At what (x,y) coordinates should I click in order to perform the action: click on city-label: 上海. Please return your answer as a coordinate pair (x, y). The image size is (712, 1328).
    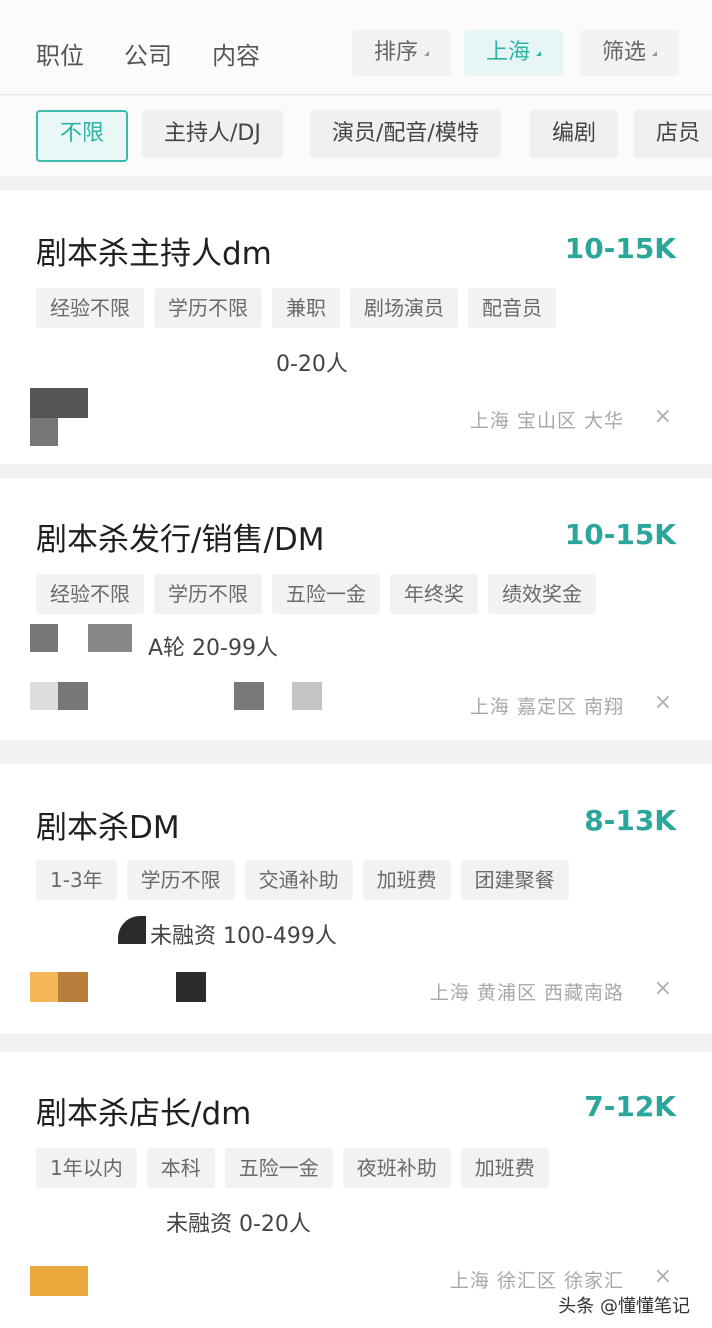
    Looking at the image, I should click on (508, 52).